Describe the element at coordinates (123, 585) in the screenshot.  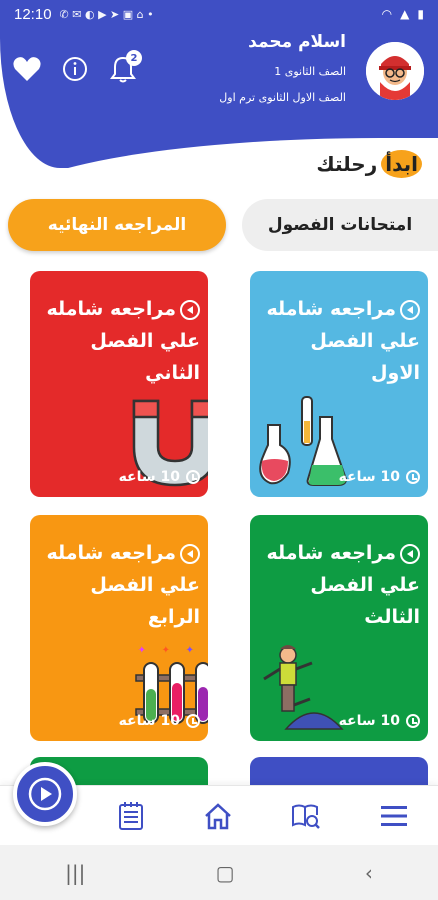
I see `card-title: مراجعه شامله علي الفصل الرابع` at that location.